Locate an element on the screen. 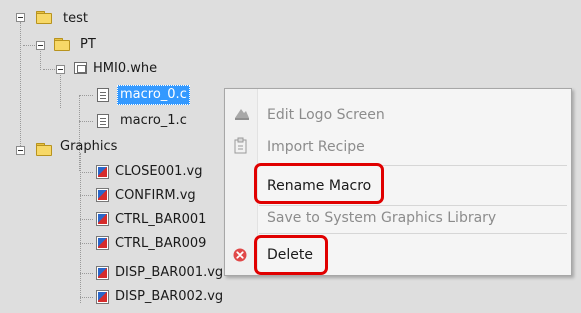 Image resolution: width=581 pixels, height=313 pixels. tree-node-file: CTRL_BAR001 is located at coordinates (160, 220).